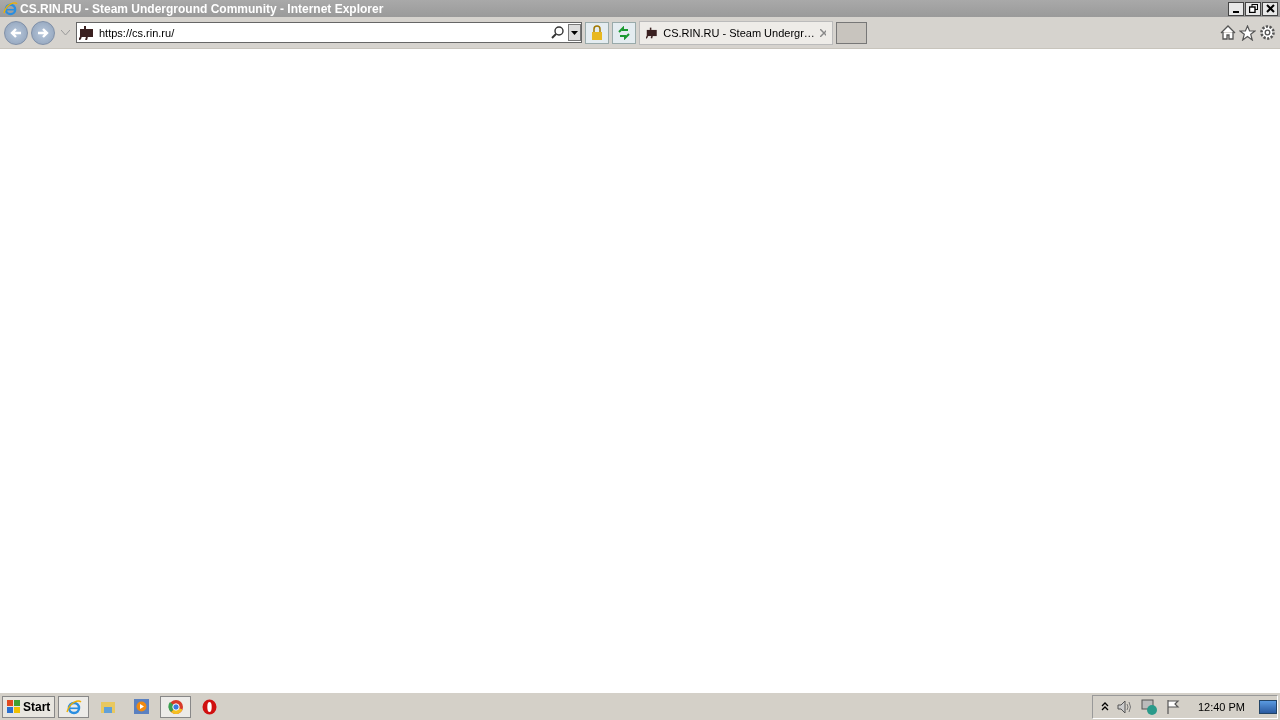 The image size is (1280, 720). I want to click on settings-icon, so click(1267, 32).